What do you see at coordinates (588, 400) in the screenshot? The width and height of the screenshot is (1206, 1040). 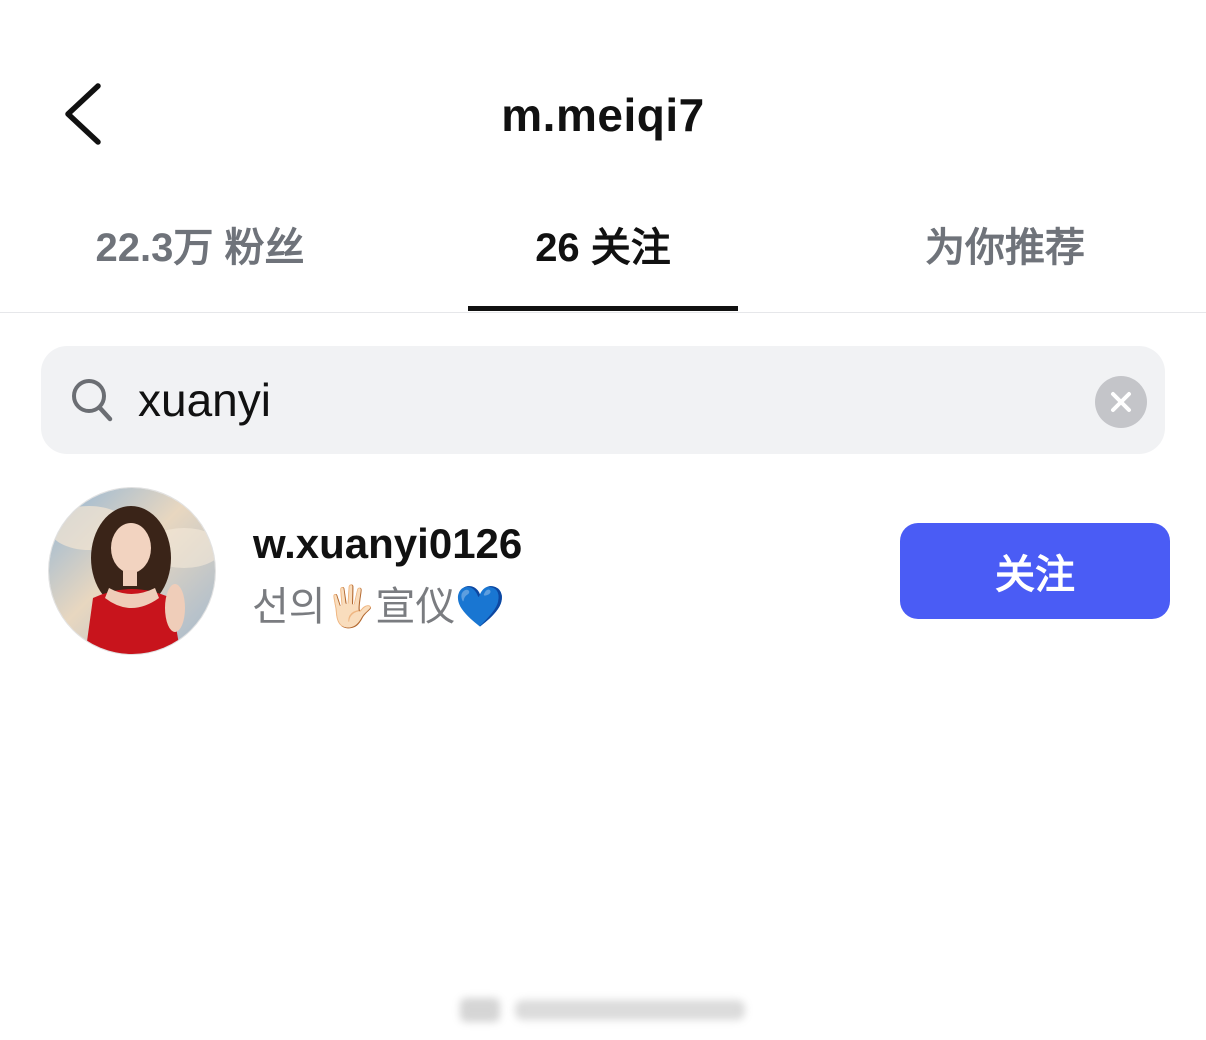 I see `search-input` at bounding box center [588, 400].